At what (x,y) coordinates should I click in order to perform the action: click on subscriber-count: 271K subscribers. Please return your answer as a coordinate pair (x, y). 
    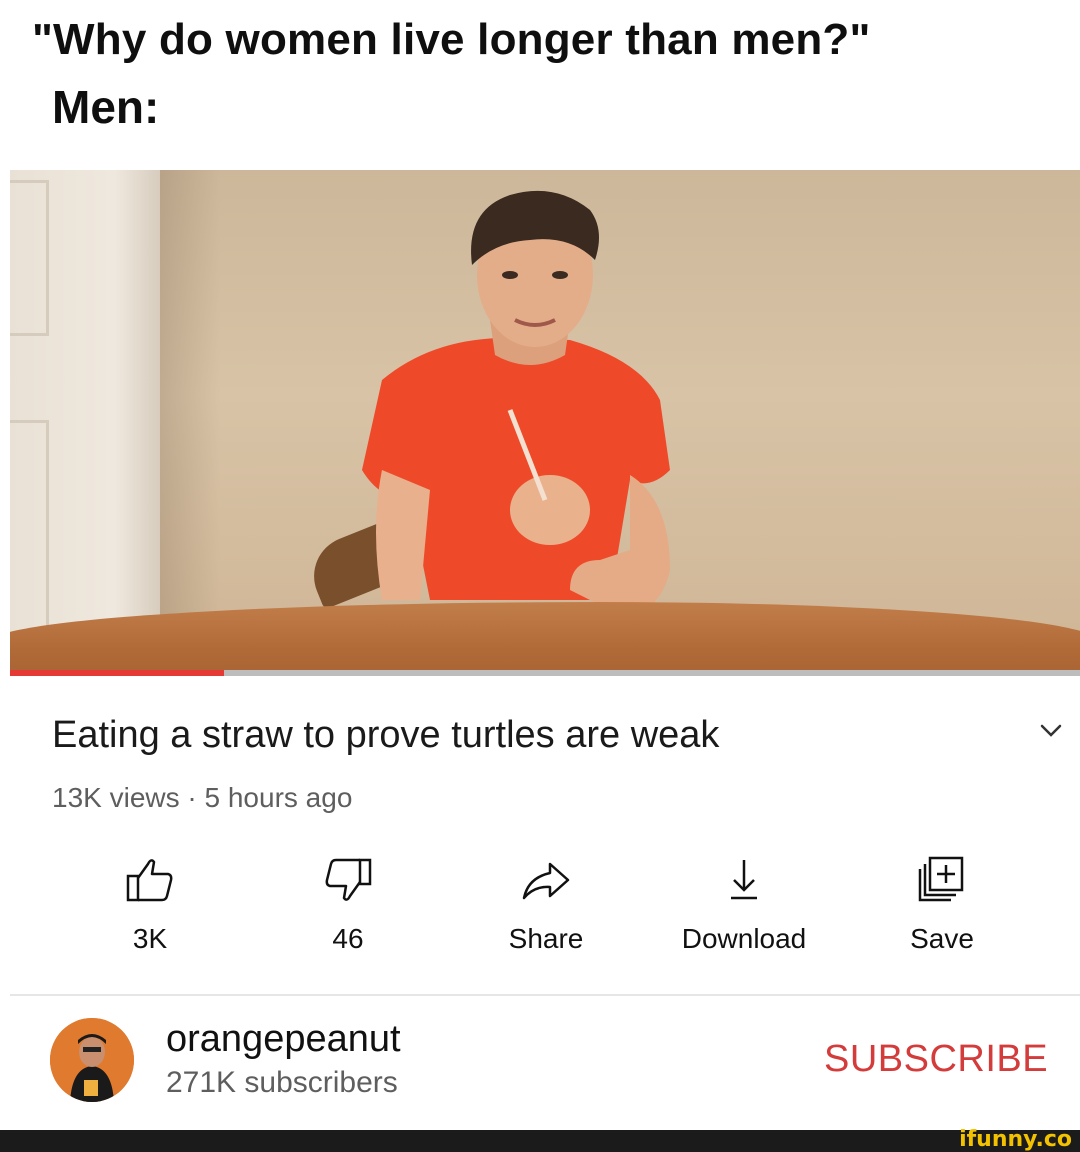
    Looking at the image, I should click on (282, 1082).